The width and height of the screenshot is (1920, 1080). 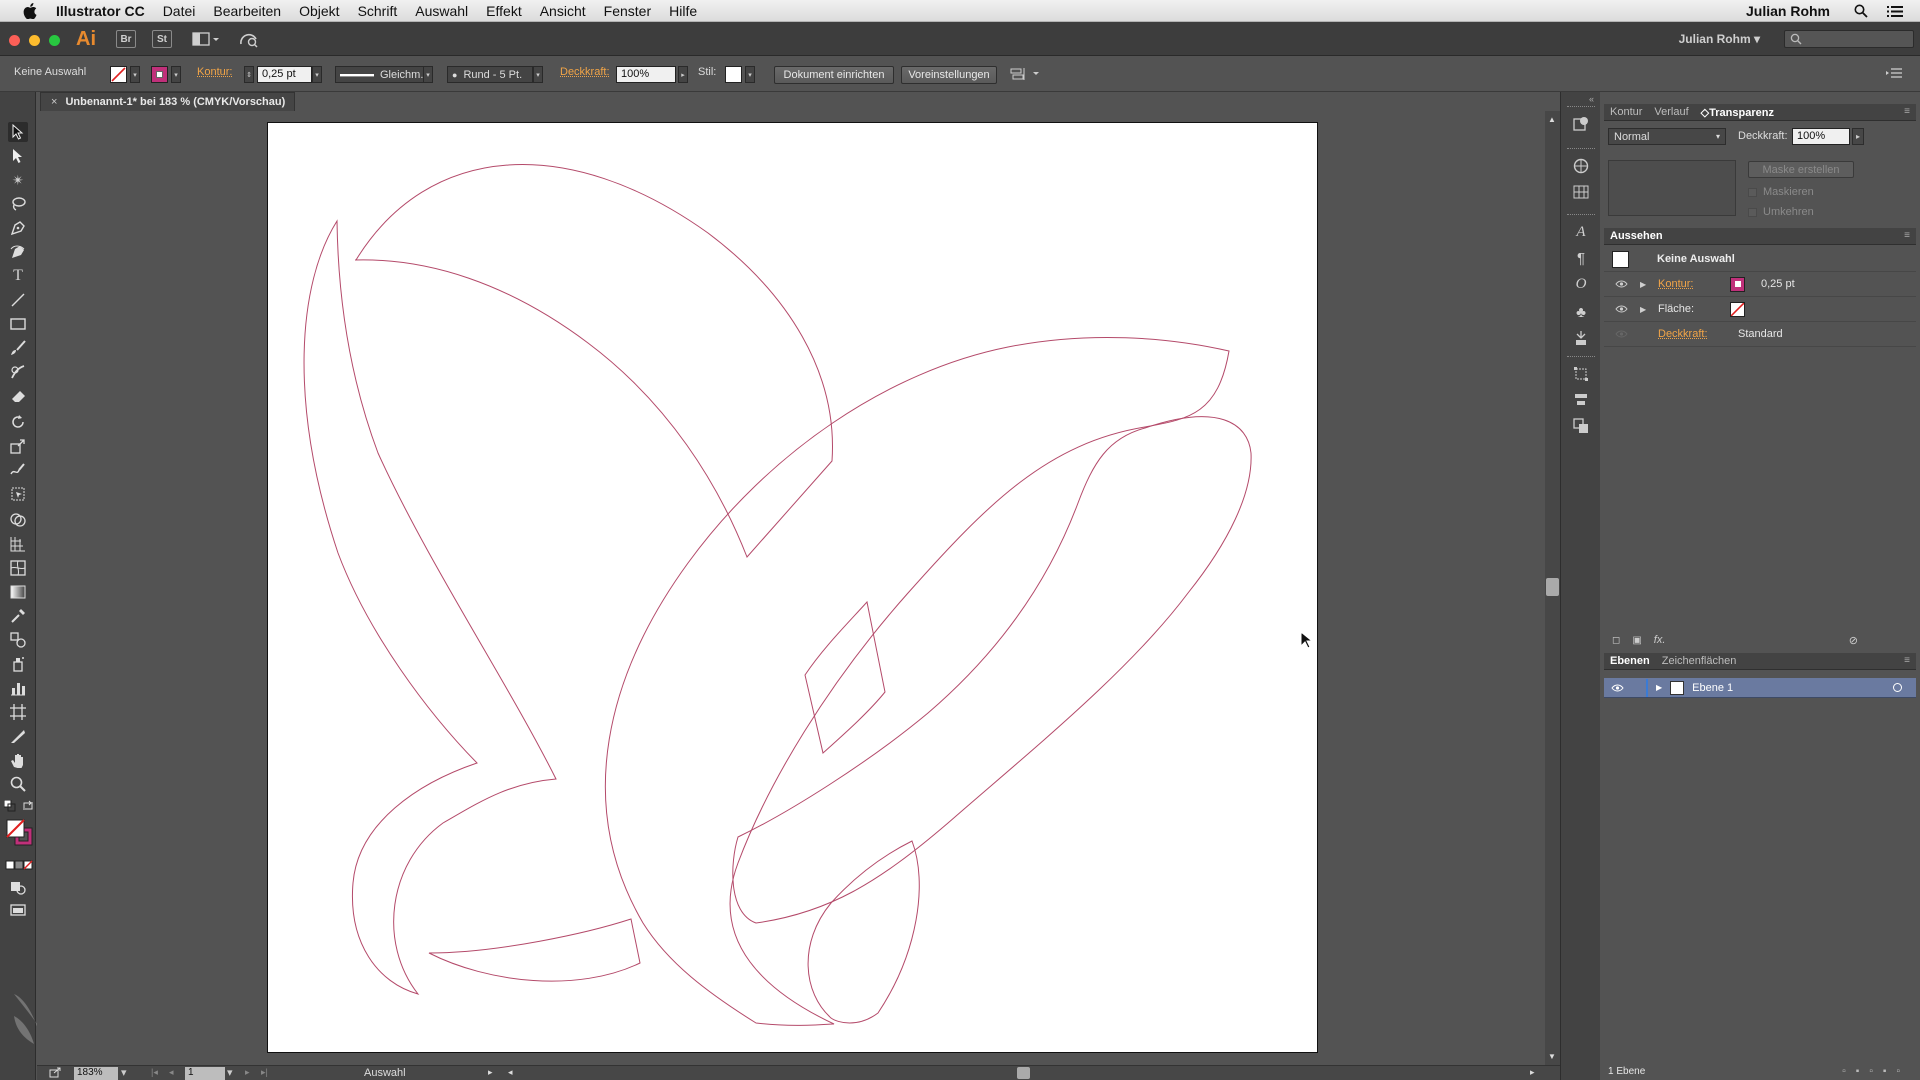 I want to click on pen-tool-icon, so click(x=18, y=228).